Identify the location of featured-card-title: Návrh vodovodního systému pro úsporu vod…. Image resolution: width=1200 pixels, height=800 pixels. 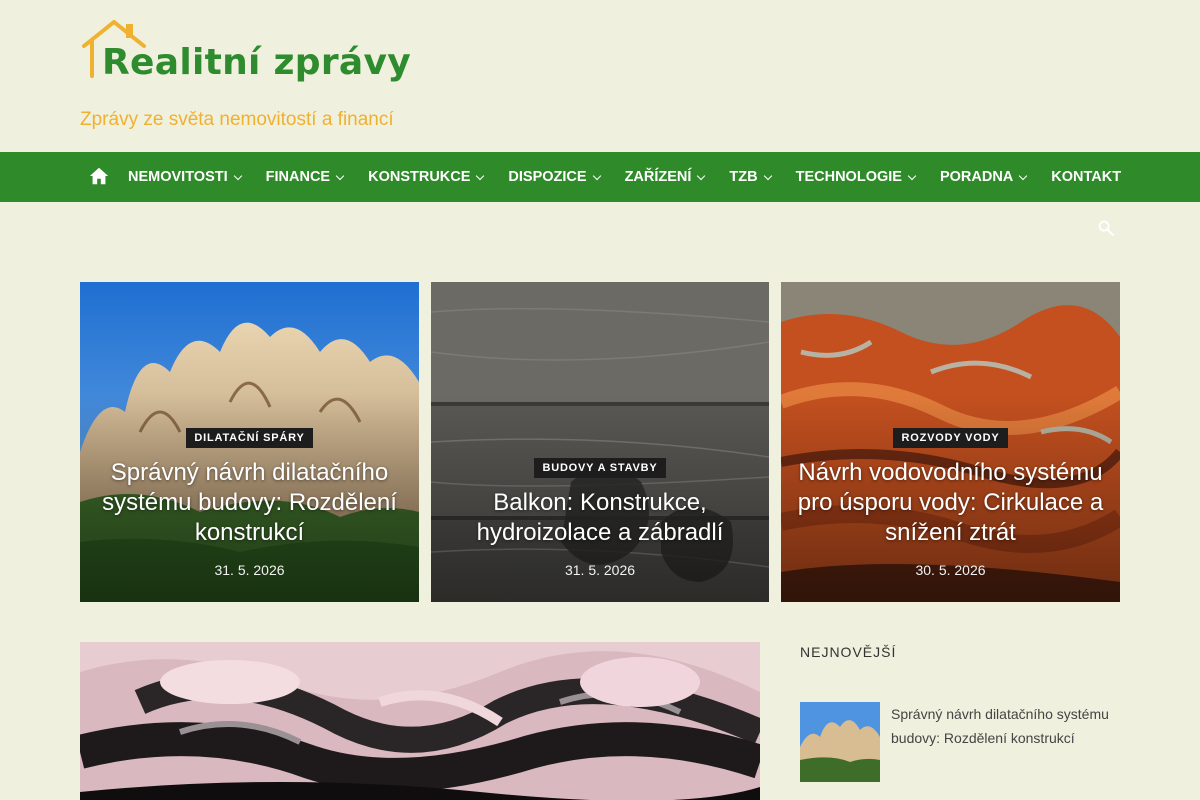
(950, 503).